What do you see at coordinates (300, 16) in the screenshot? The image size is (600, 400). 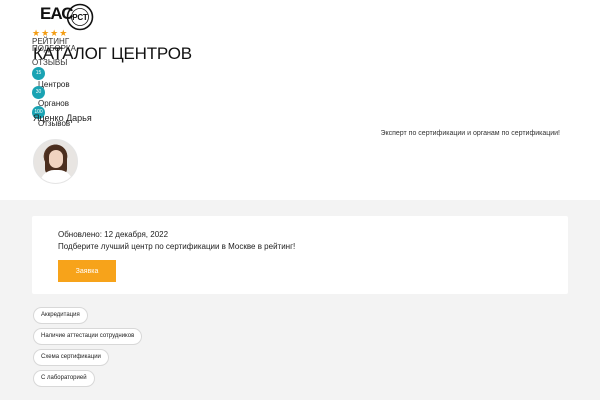 I see `site-header: ЕАС РСТ` at bounding box center [300, 16].